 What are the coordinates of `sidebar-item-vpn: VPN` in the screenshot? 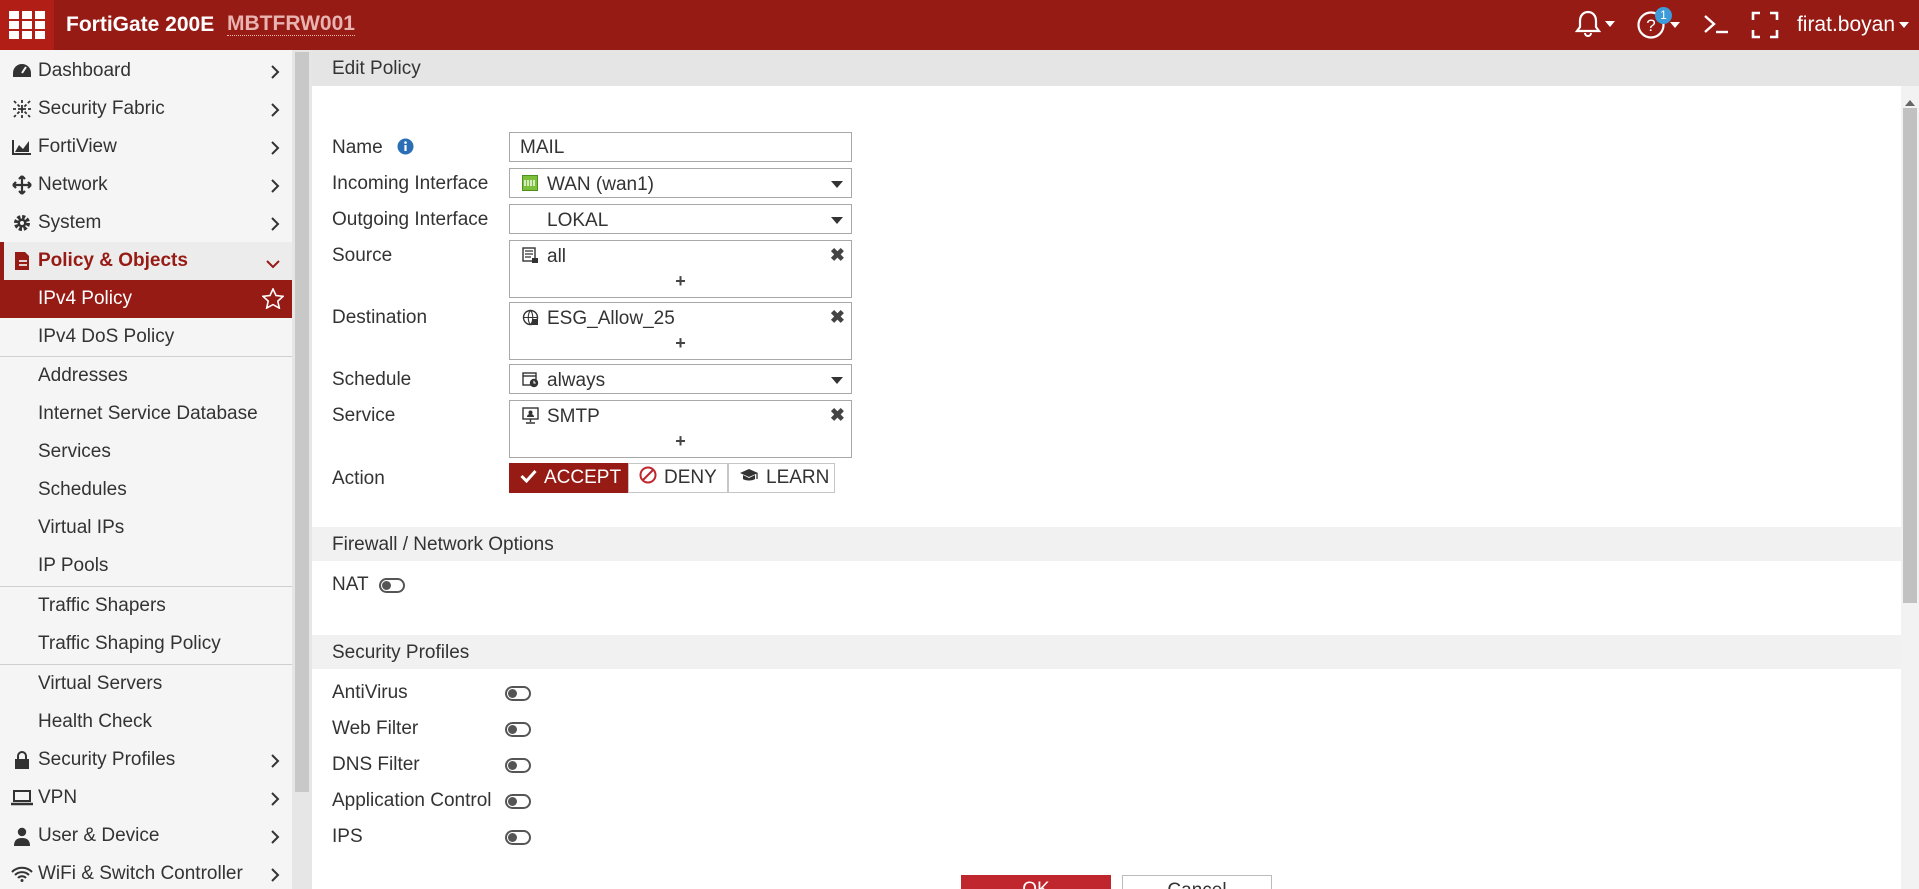 It's located at (146, 798).